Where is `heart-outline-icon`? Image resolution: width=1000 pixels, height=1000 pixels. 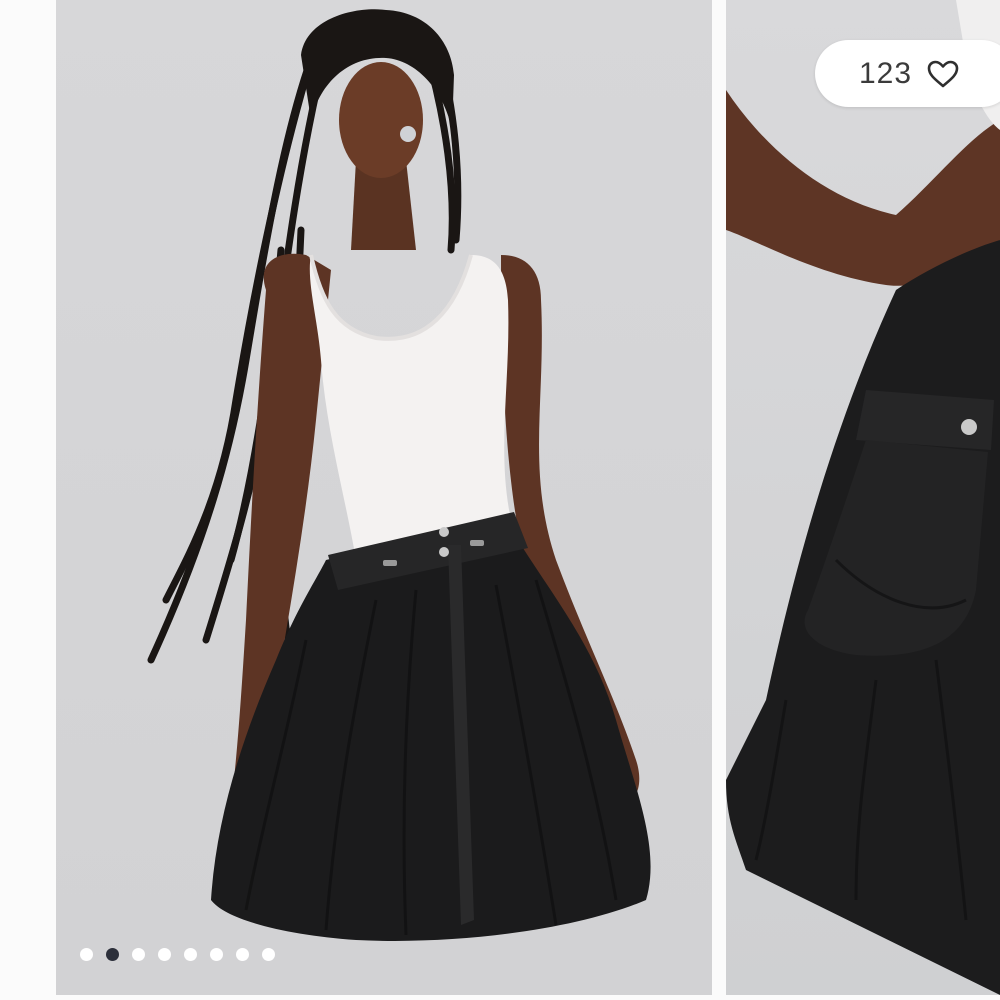
heart-outline-icon is located at coordinates (943, 74).